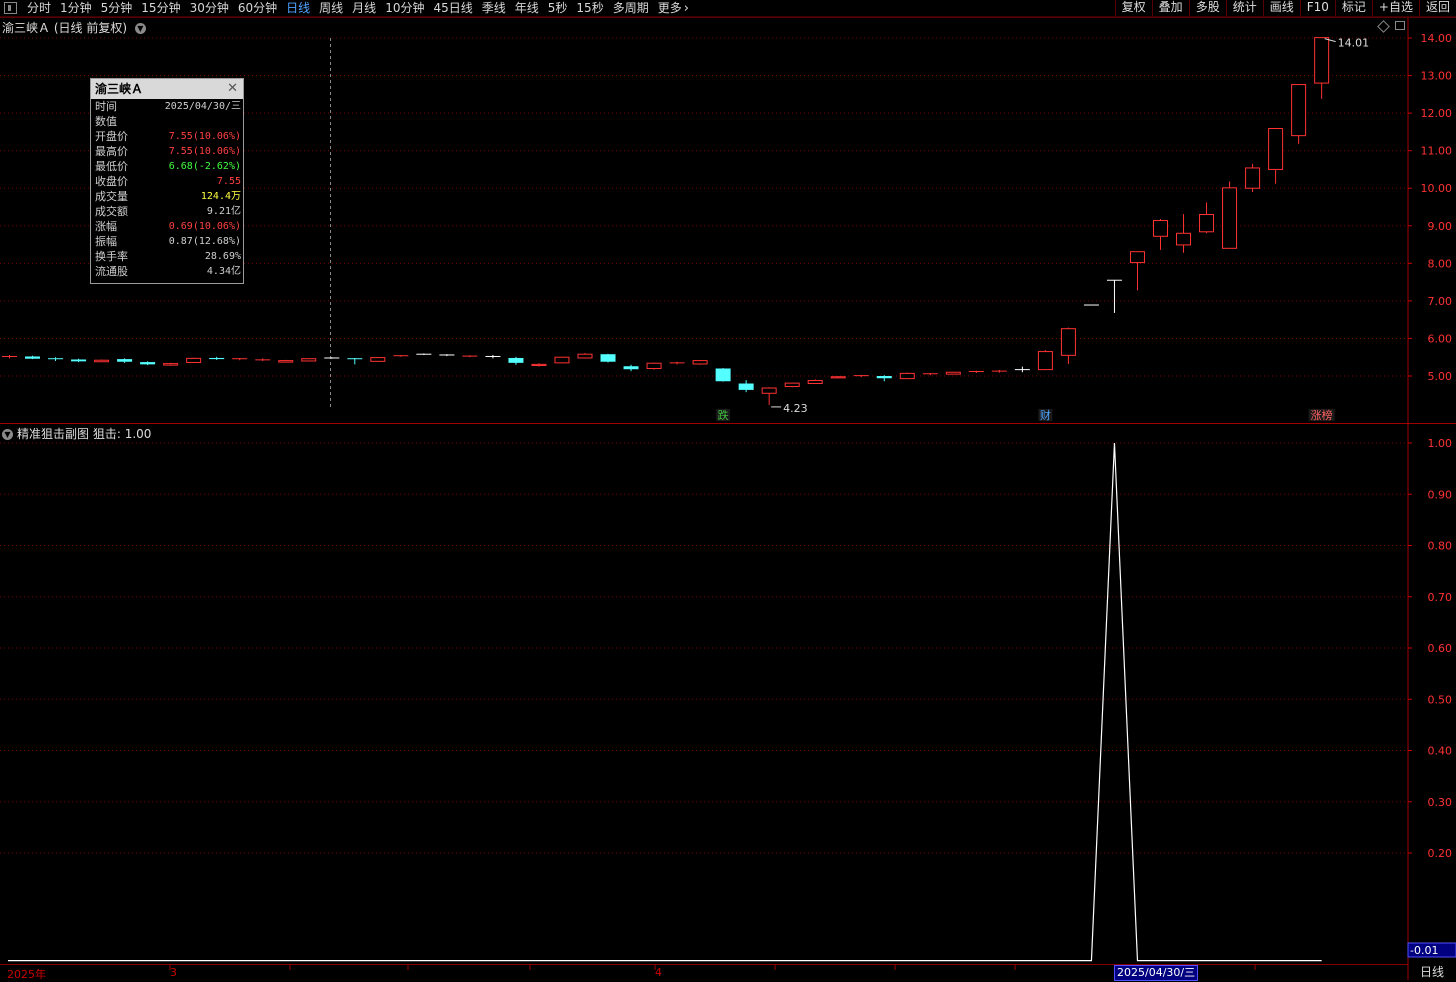 The image size is (1456, 982). What do you see at coordinates (228, 181) in the screenshot?
I see `info-row-value: 7.55` at bounding box center [228, 181].